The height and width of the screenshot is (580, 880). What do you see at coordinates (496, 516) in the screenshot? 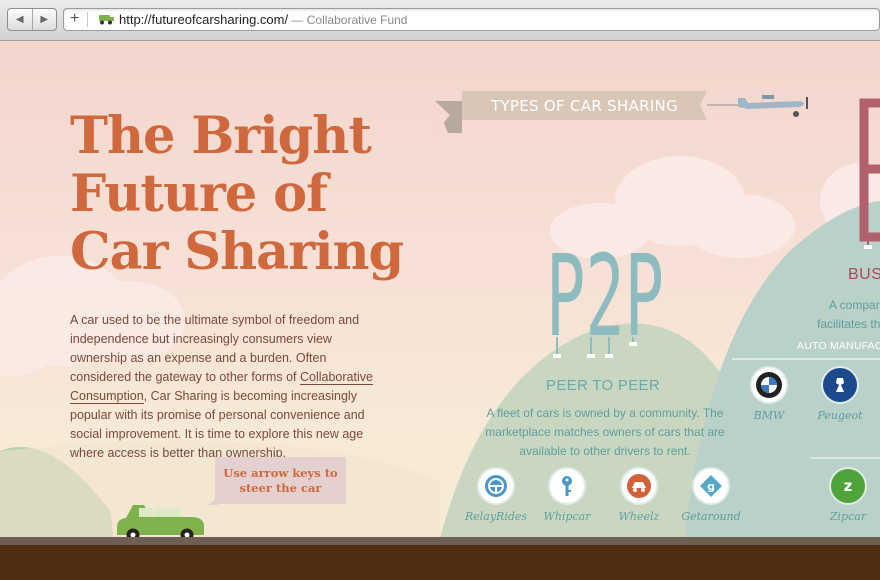
I see `service-label: RelayRides` at bounding box center [496, 516].